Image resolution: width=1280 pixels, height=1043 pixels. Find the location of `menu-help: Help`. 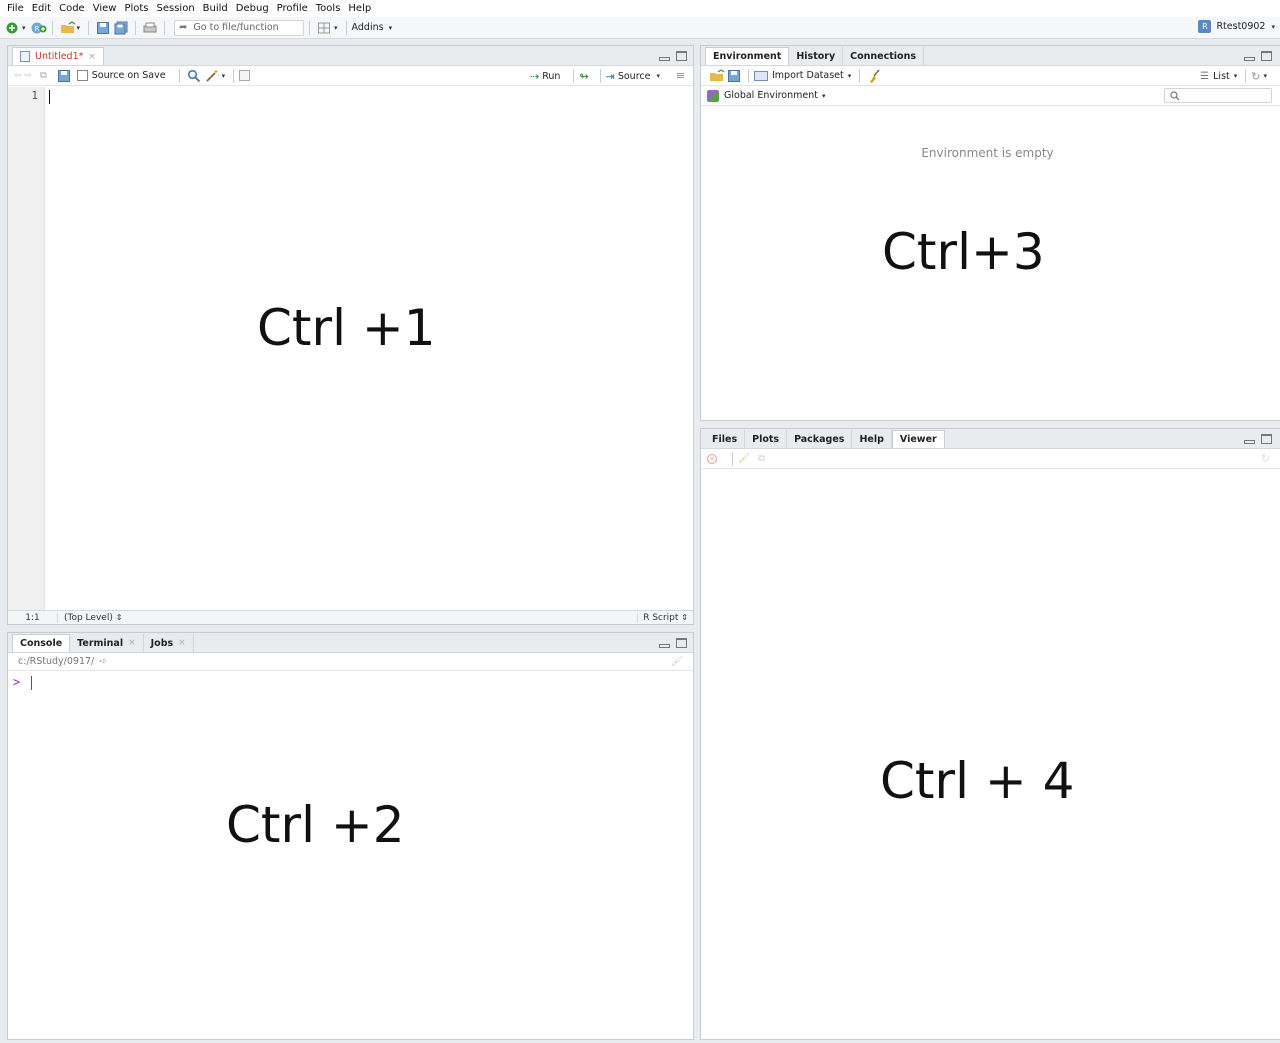

menu-help: Help is located at coordinates (361, 8).